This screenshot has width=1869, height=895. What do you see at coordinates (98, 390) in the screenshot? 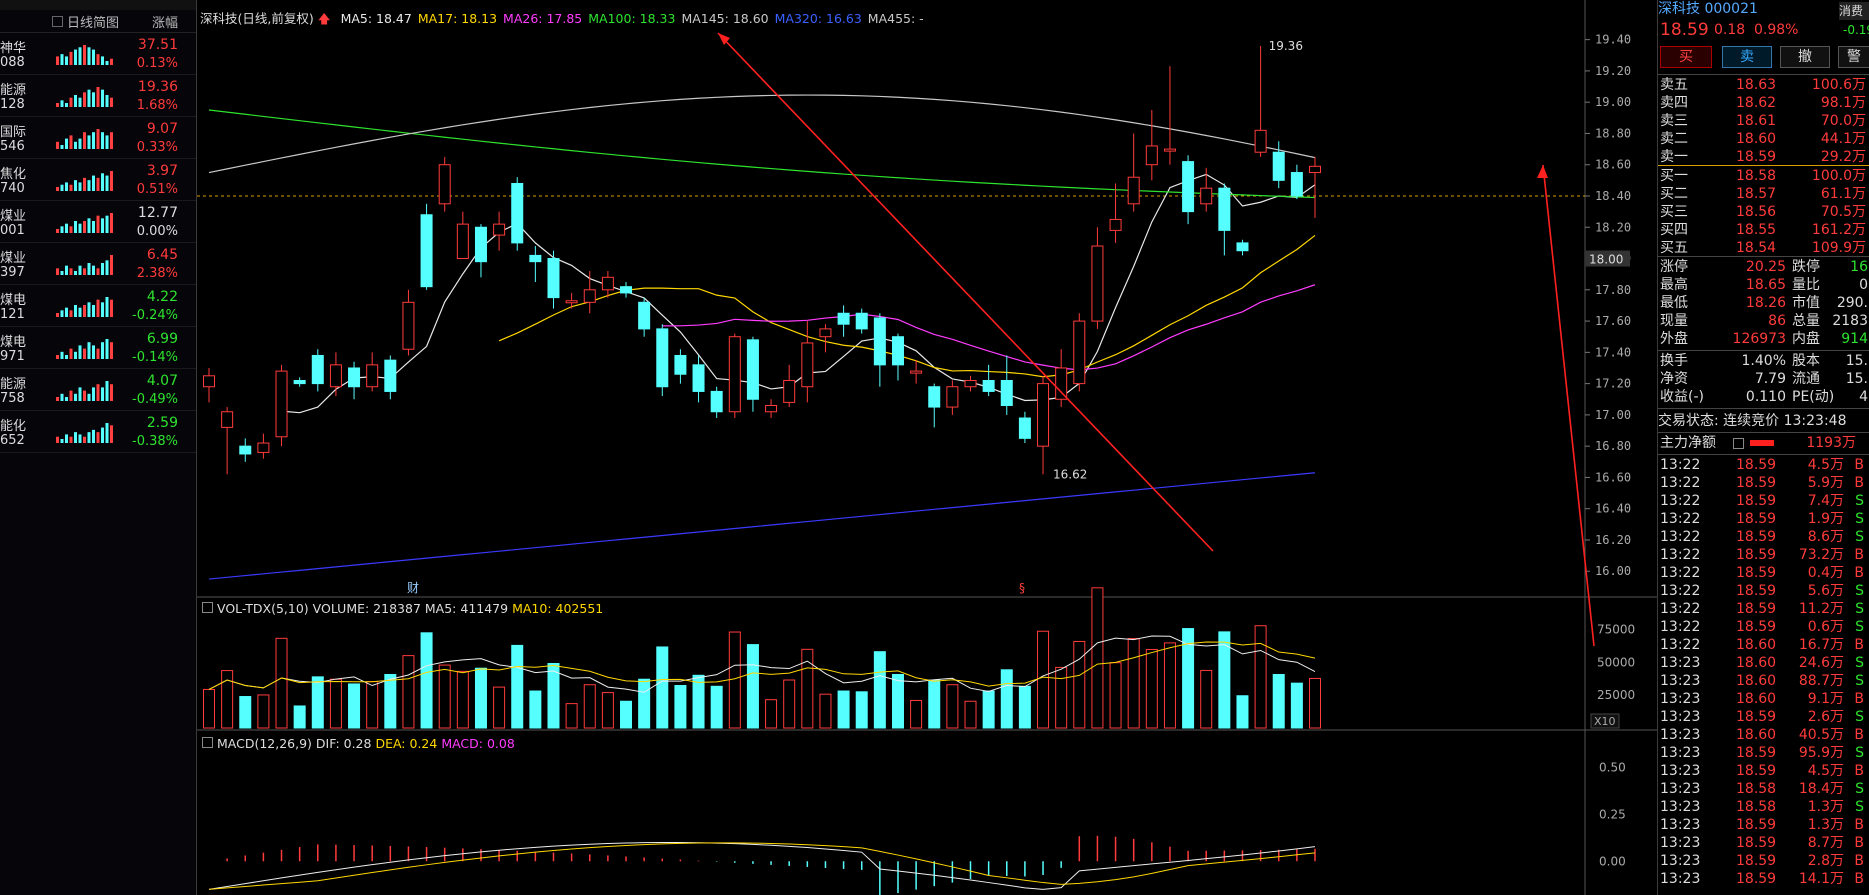
I see `watchlist-row: 能源 758 4.07 -0.49%` at bounding box center [98, 390].